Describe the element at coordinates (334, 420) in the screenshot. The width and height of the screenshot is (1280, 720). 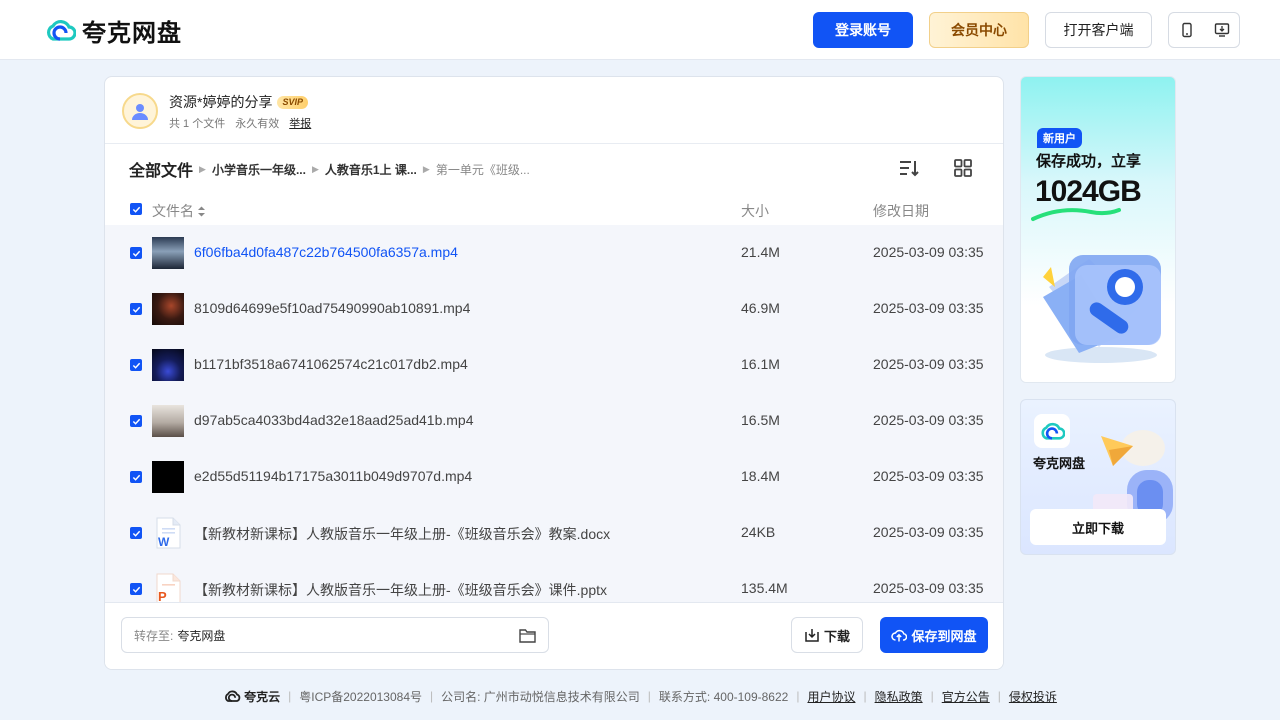
I see `file-name: d97ab5ca4033bd4ad32e18aad25ad41b.mp4` at that location.